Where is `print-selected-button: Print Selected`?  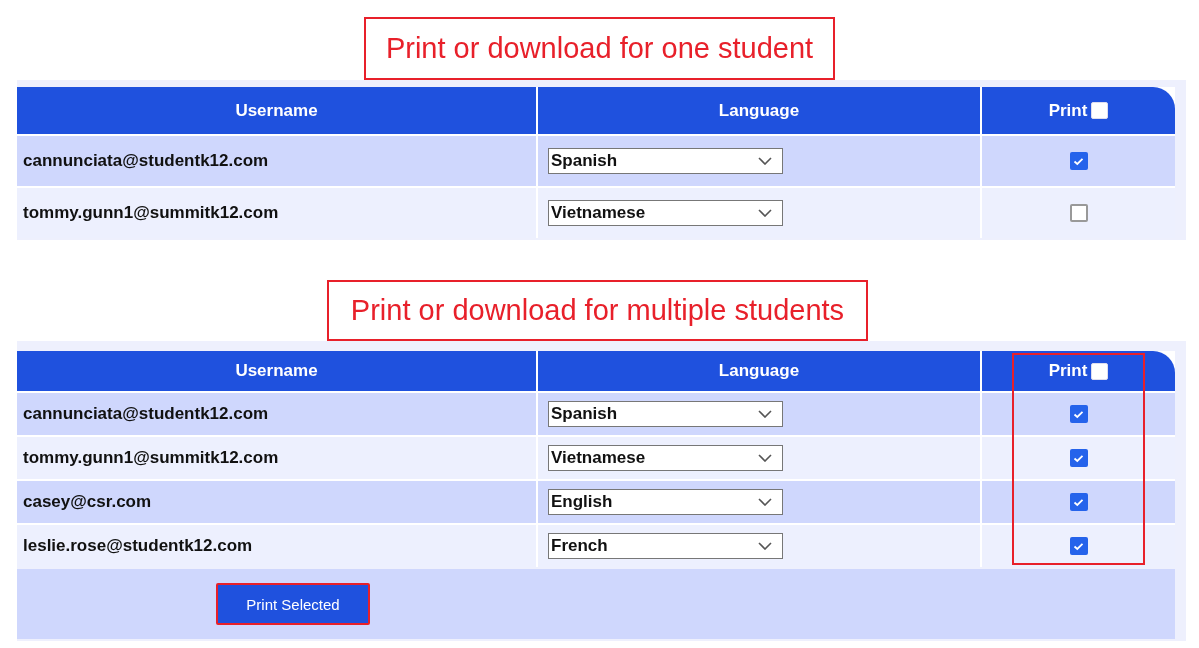 print-selected-button: Print Selected is located at coordinates (293, 604).